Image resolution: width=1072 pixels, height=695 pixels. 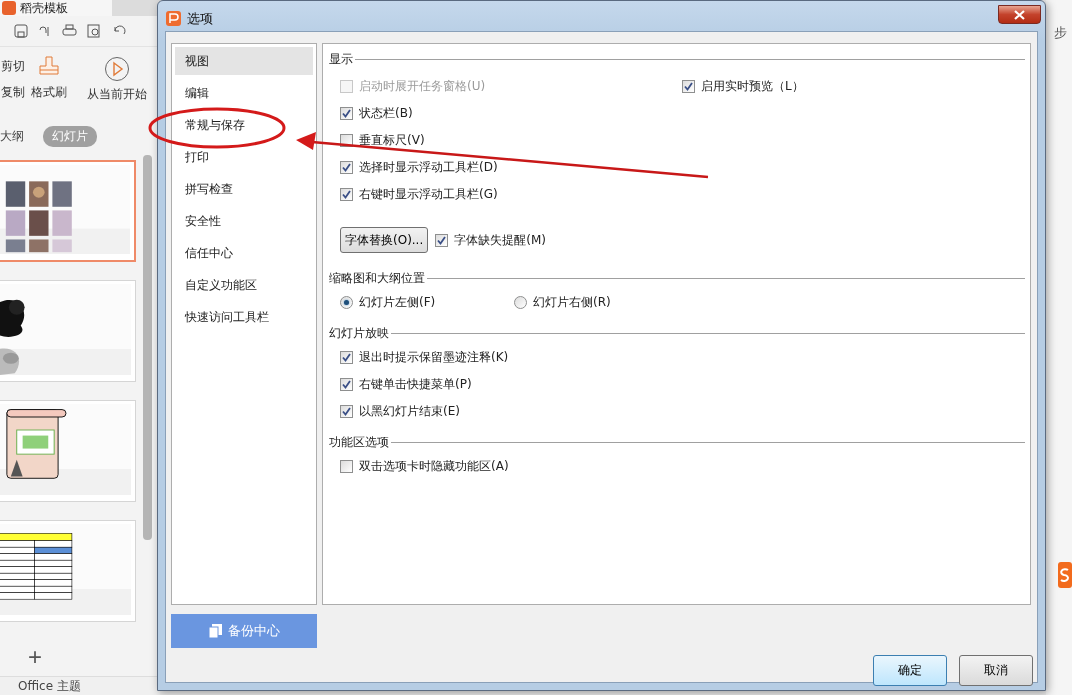 What do you see at coordinates (69, 31) in the screenshot?
I see `print-icon` at bounding box center [69, 31].